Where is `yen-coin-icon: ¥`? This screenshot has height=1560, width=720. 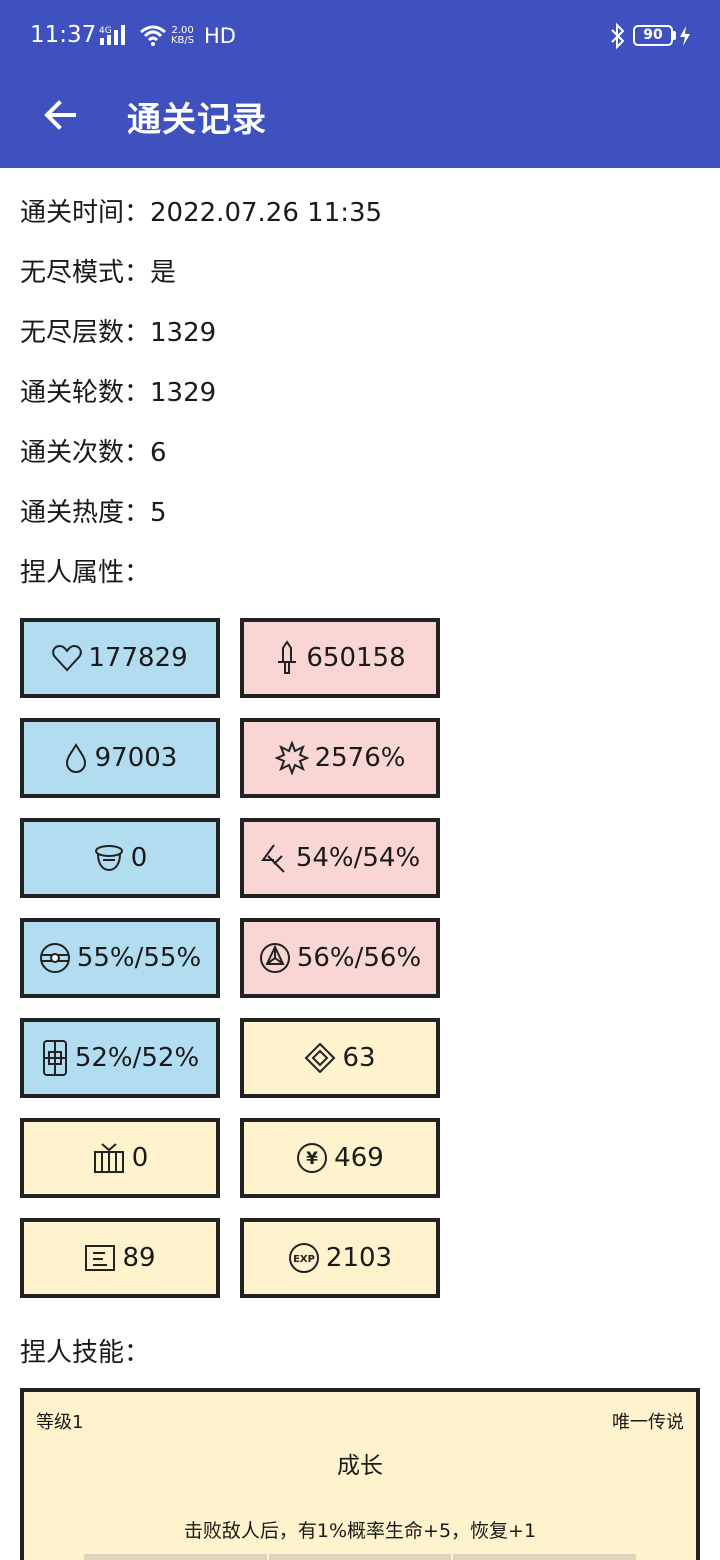
yen-coin-icon: ¥ is located at coordinates (312, 1158).